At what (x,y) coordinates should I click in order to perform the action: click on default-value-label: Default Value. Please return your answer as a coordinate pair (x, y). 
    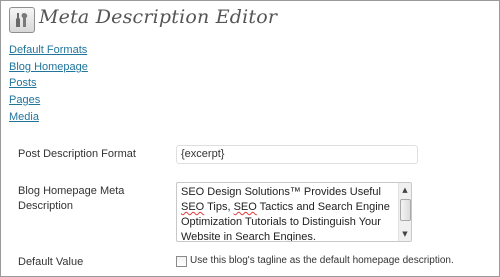
    Looking at the image, I should click on (51, 262).